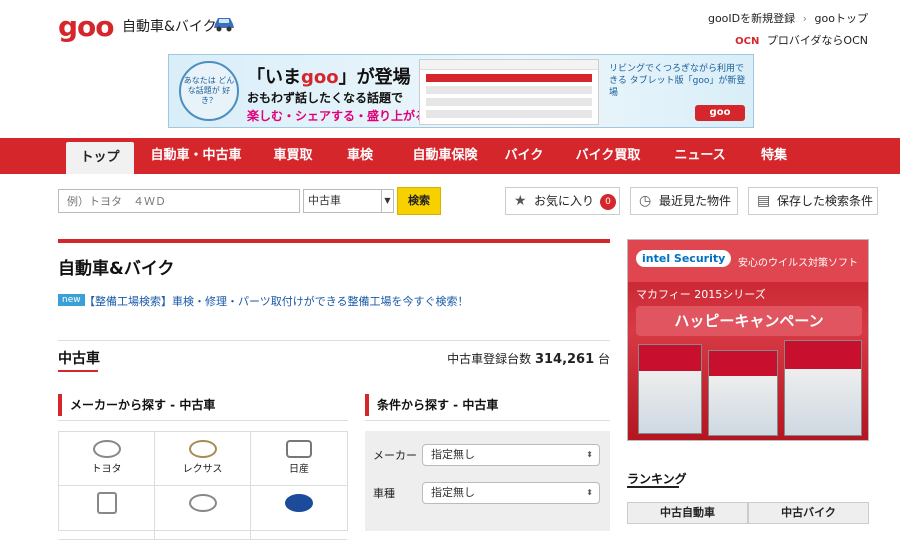 This screenshot has height=540, width=900. I want to click on new-badge: new, so click(71, 300).